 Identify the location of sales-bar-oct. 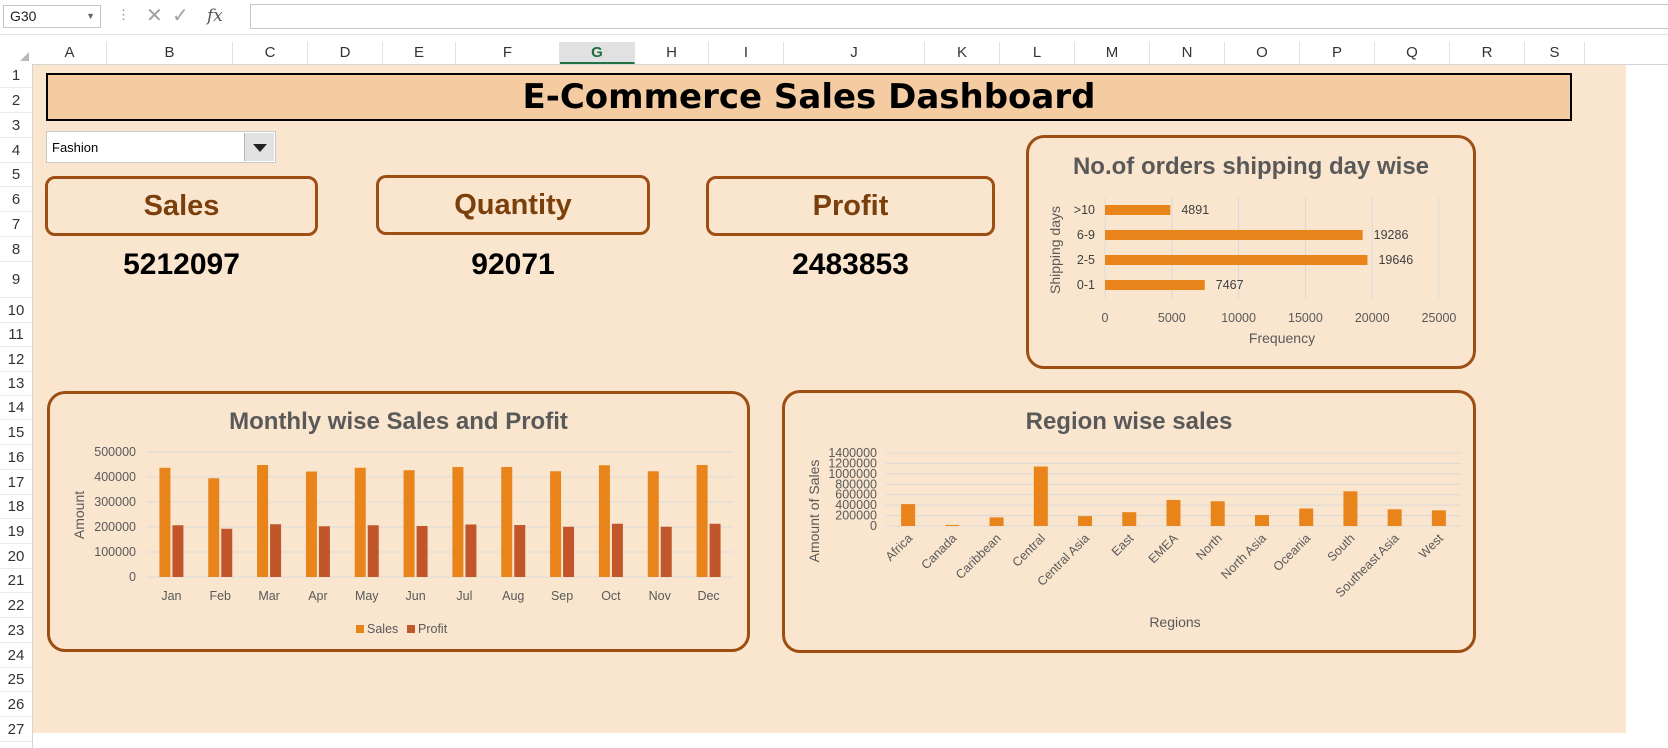
(604, 521).